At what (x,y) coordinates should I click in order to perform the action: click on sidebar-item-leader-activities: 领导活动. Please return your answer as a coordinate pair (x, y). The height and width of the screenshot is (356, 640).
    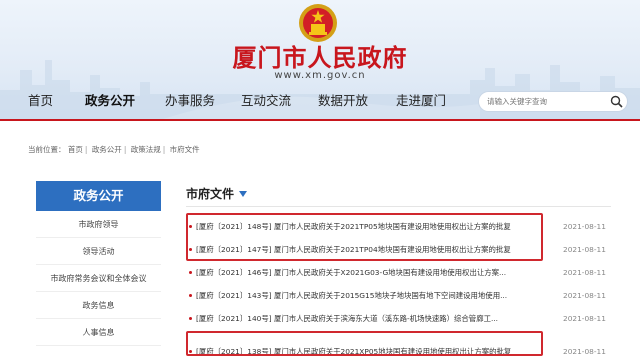
    Looking at the image, I should click on (98, 251).